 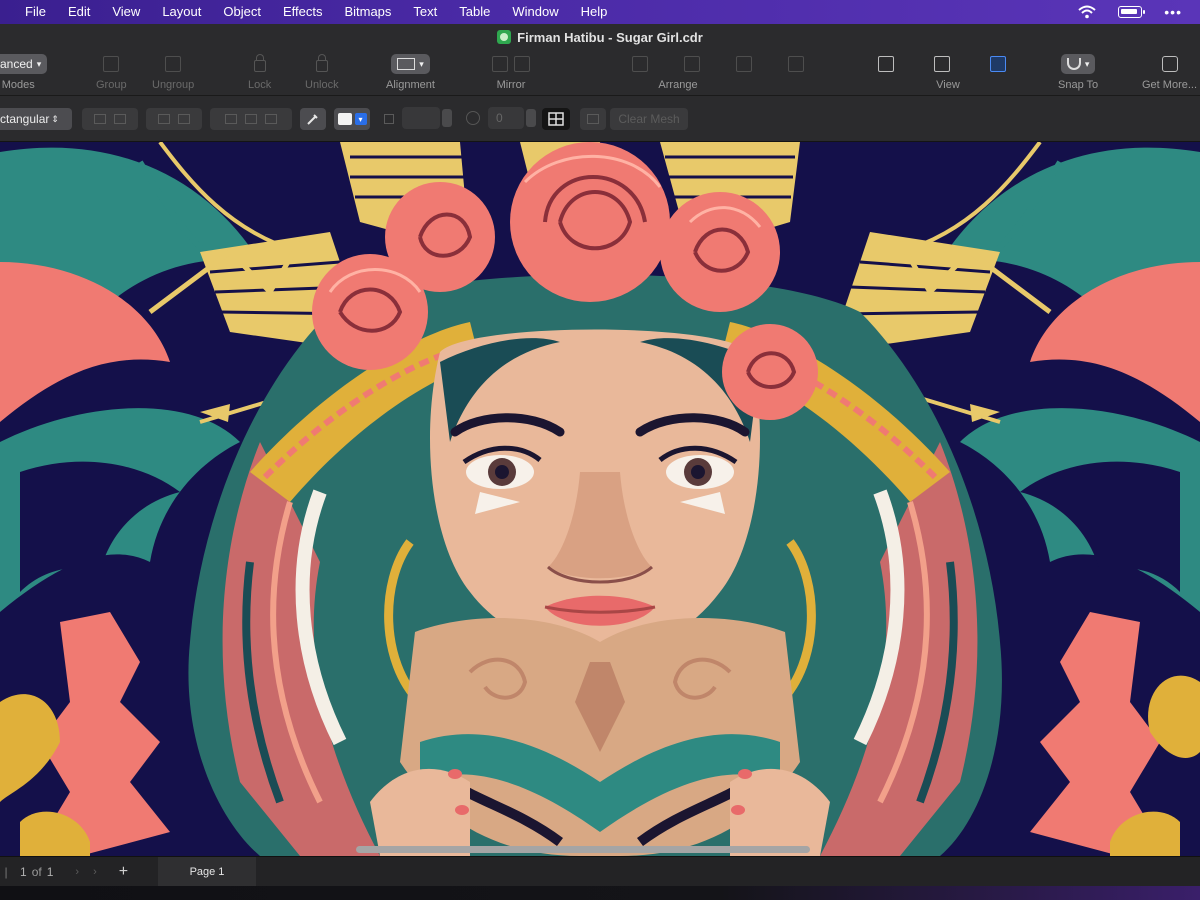 I want to click on grid-size-buttons, so click(x=110, y=119).